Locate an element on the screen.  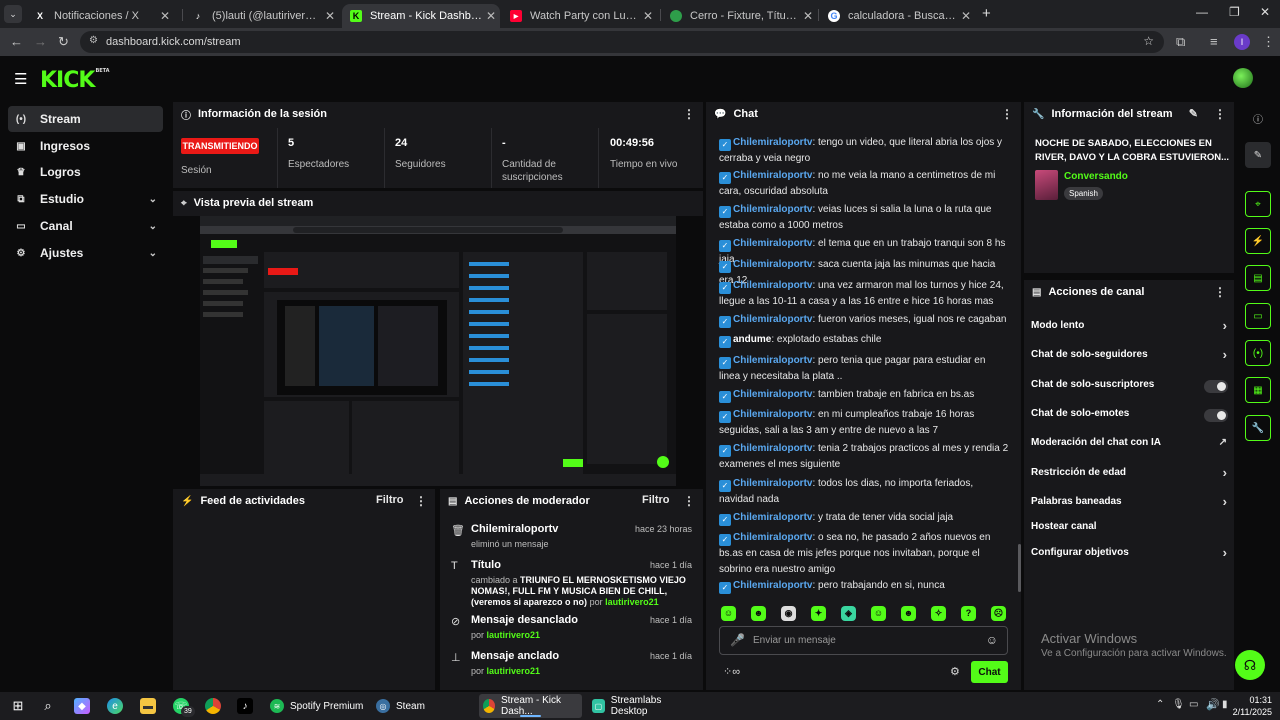
reload-icon: ↻ is located at coordinates (63, 42).